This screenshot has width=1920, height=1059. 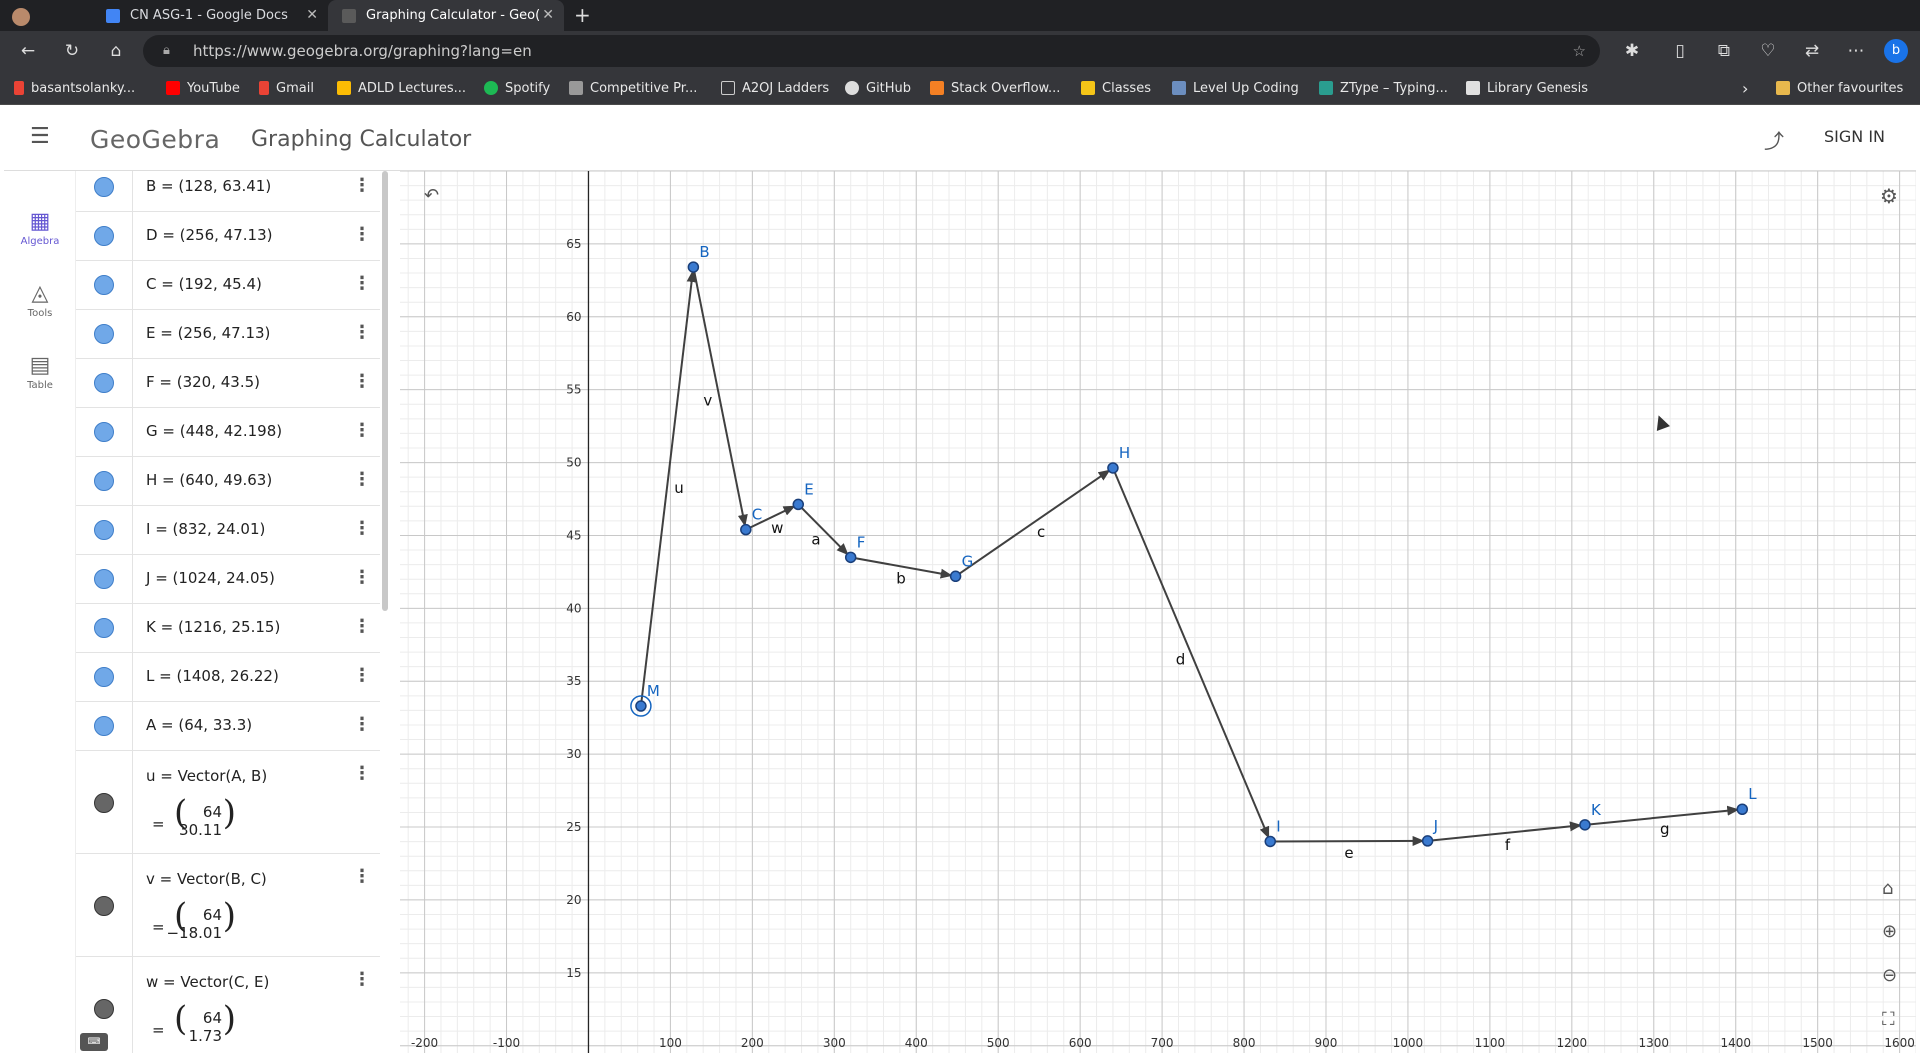 I want to click on algebra-row: B = (128, 63.41) ⋮, so click(x=228, y=191).